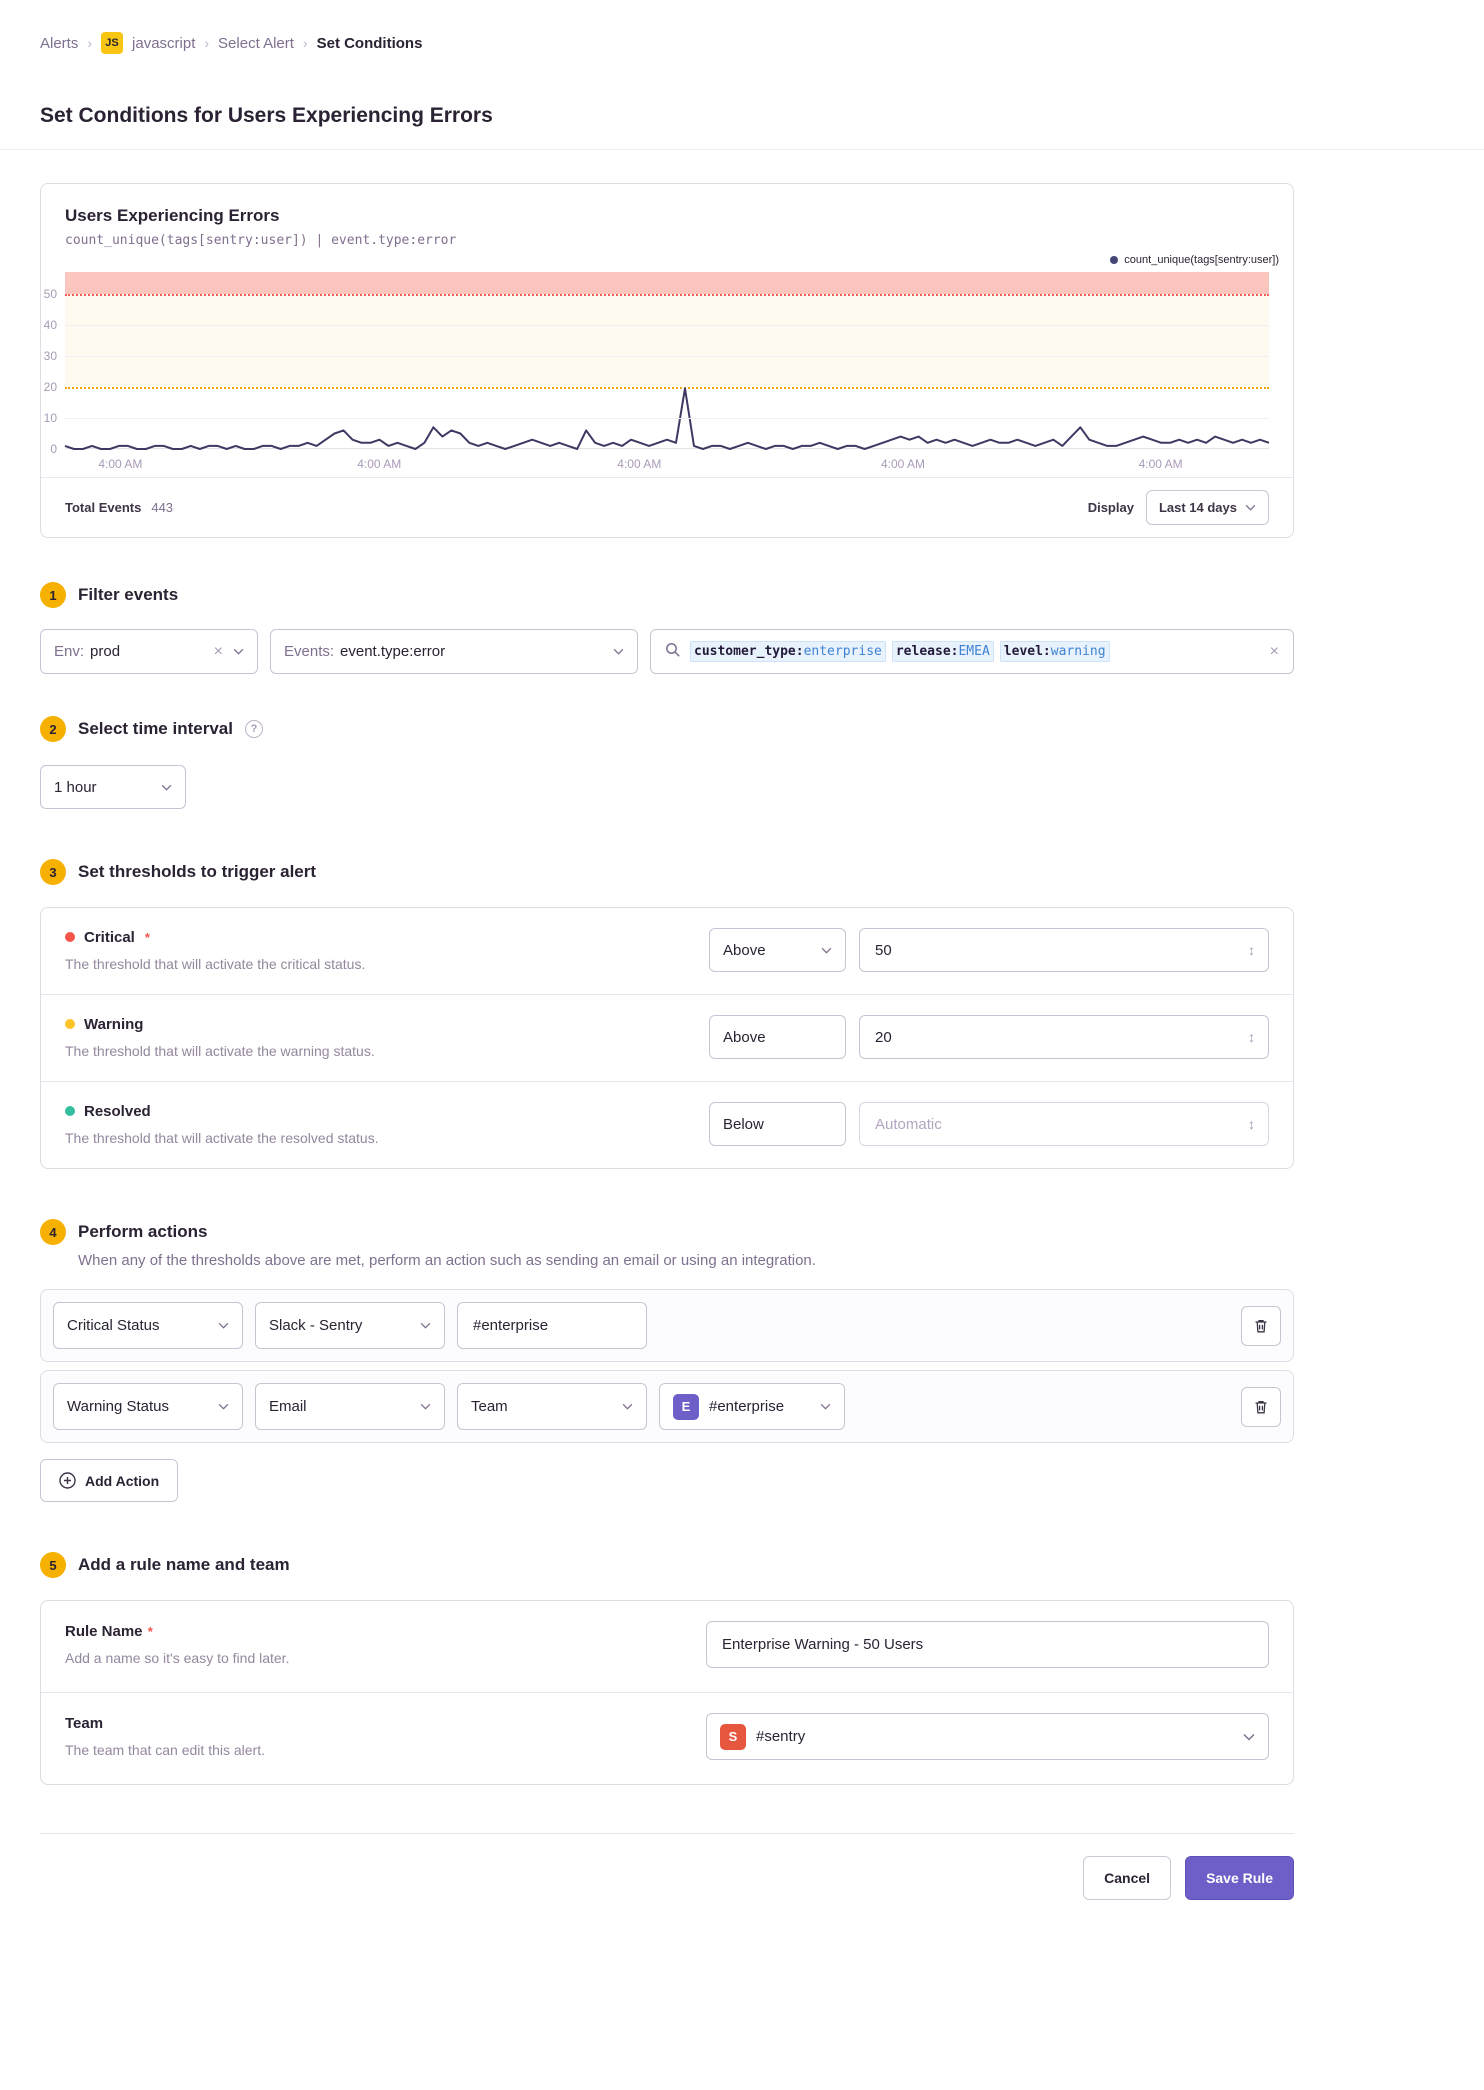 The width and height of the screenshot is (1484, 2090). I want to click on y-axis-label: 0, so click(53, 449).